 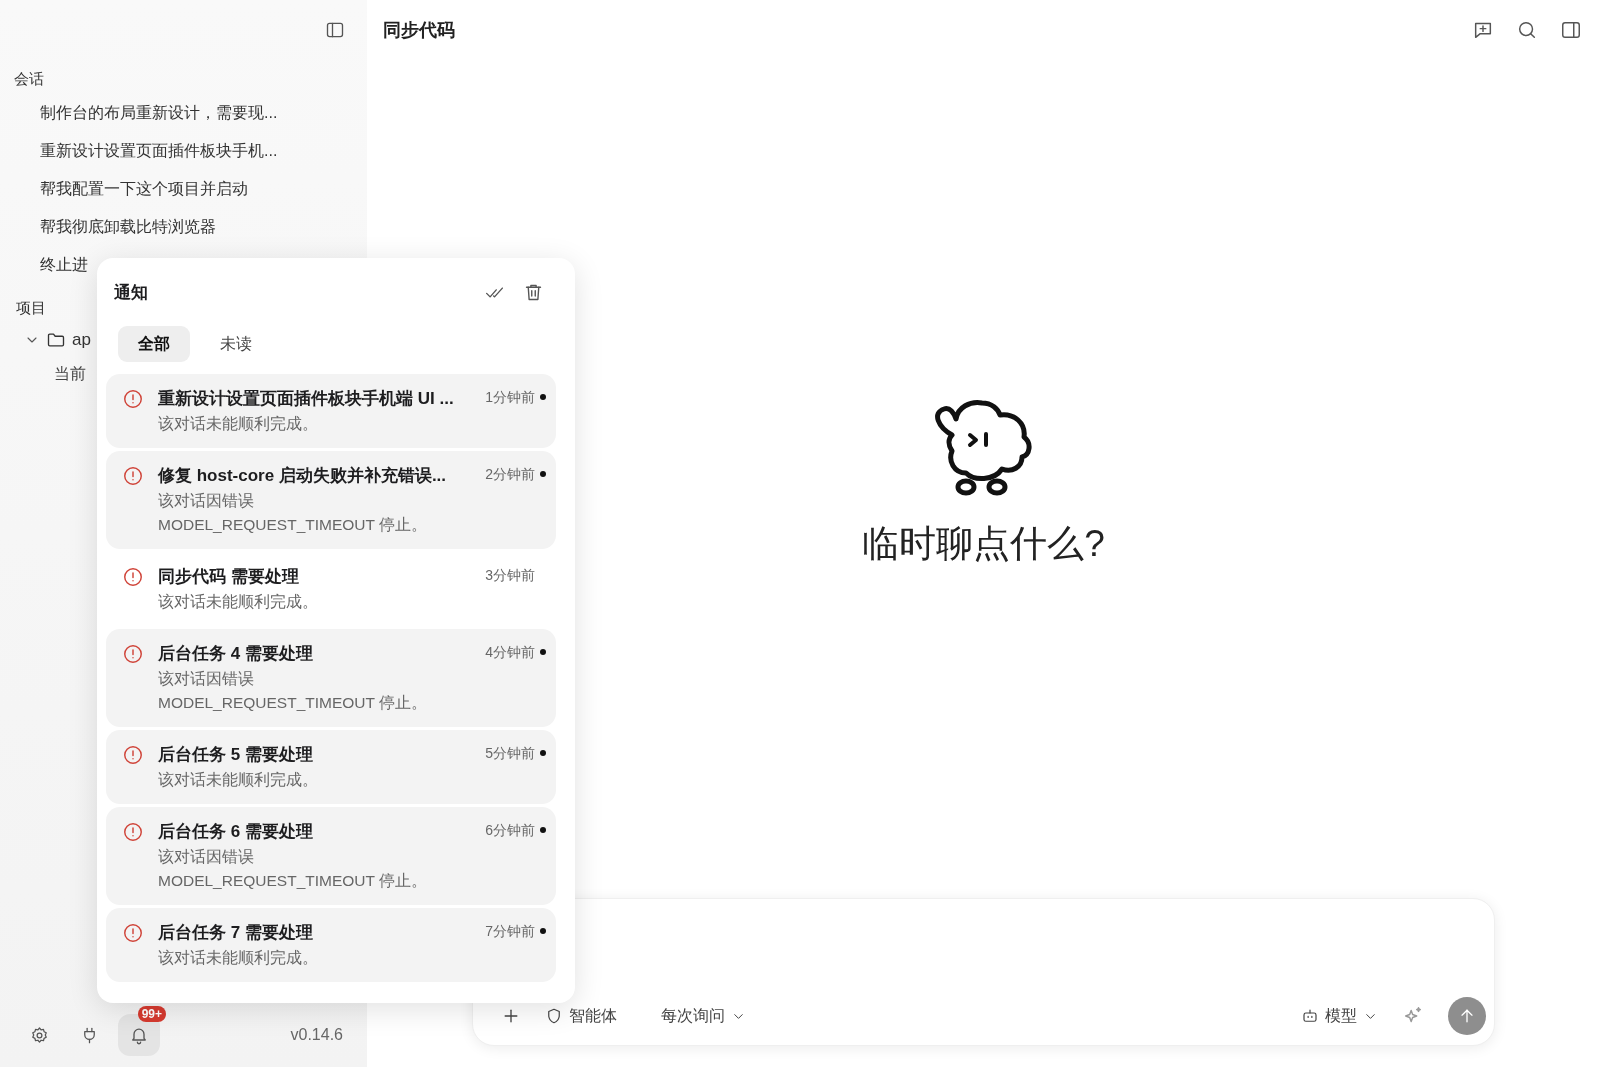 What do you see at coordinates (235, 933) in the screenshot?
I see `notification-title: 后台任务 7 需要处理` at bounding box center [235, 933].